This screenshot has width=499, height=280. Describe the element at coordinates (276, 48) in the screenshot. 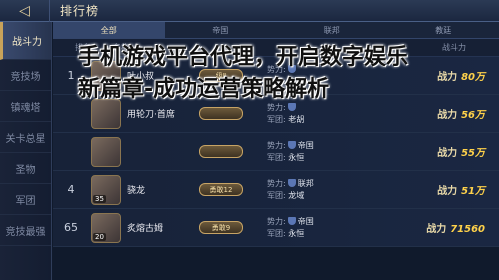

I see `column-header: 排名 名称 战斗力` at that location.